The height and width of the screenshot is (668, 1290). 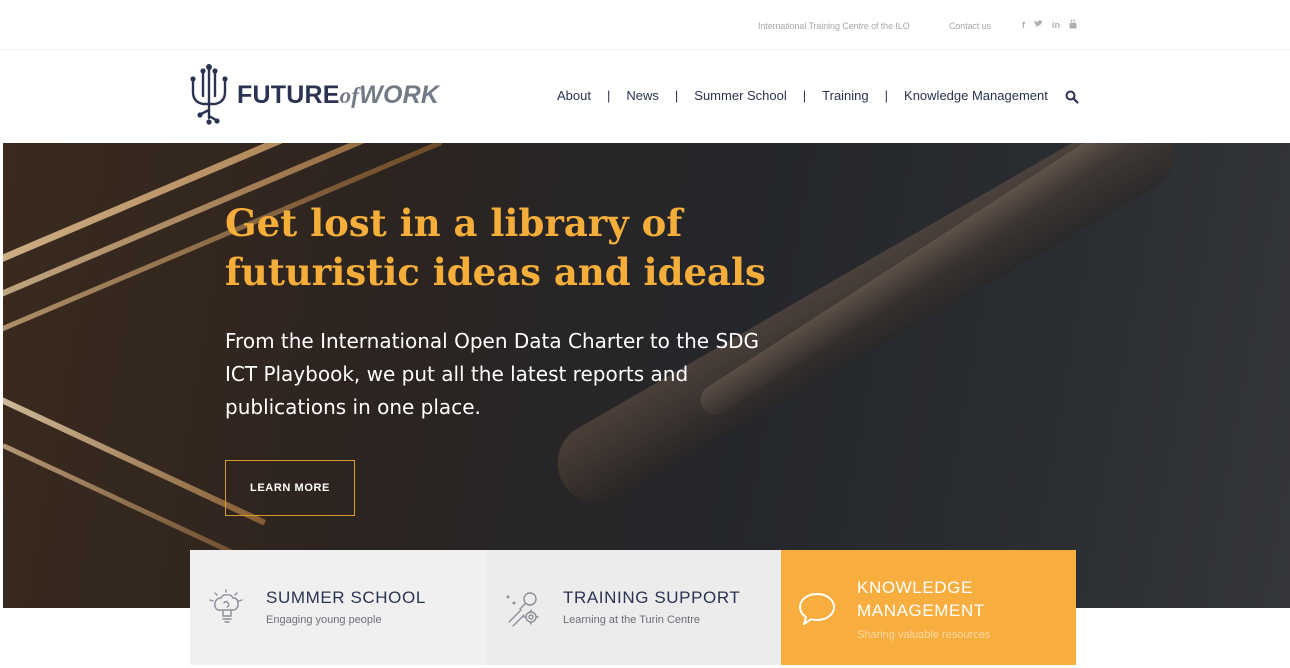 What do you see at coordinates (631, 620) in the screenshot?
I see `card-description: Learning at the Turin Centre` at bounding box center [631, 620].